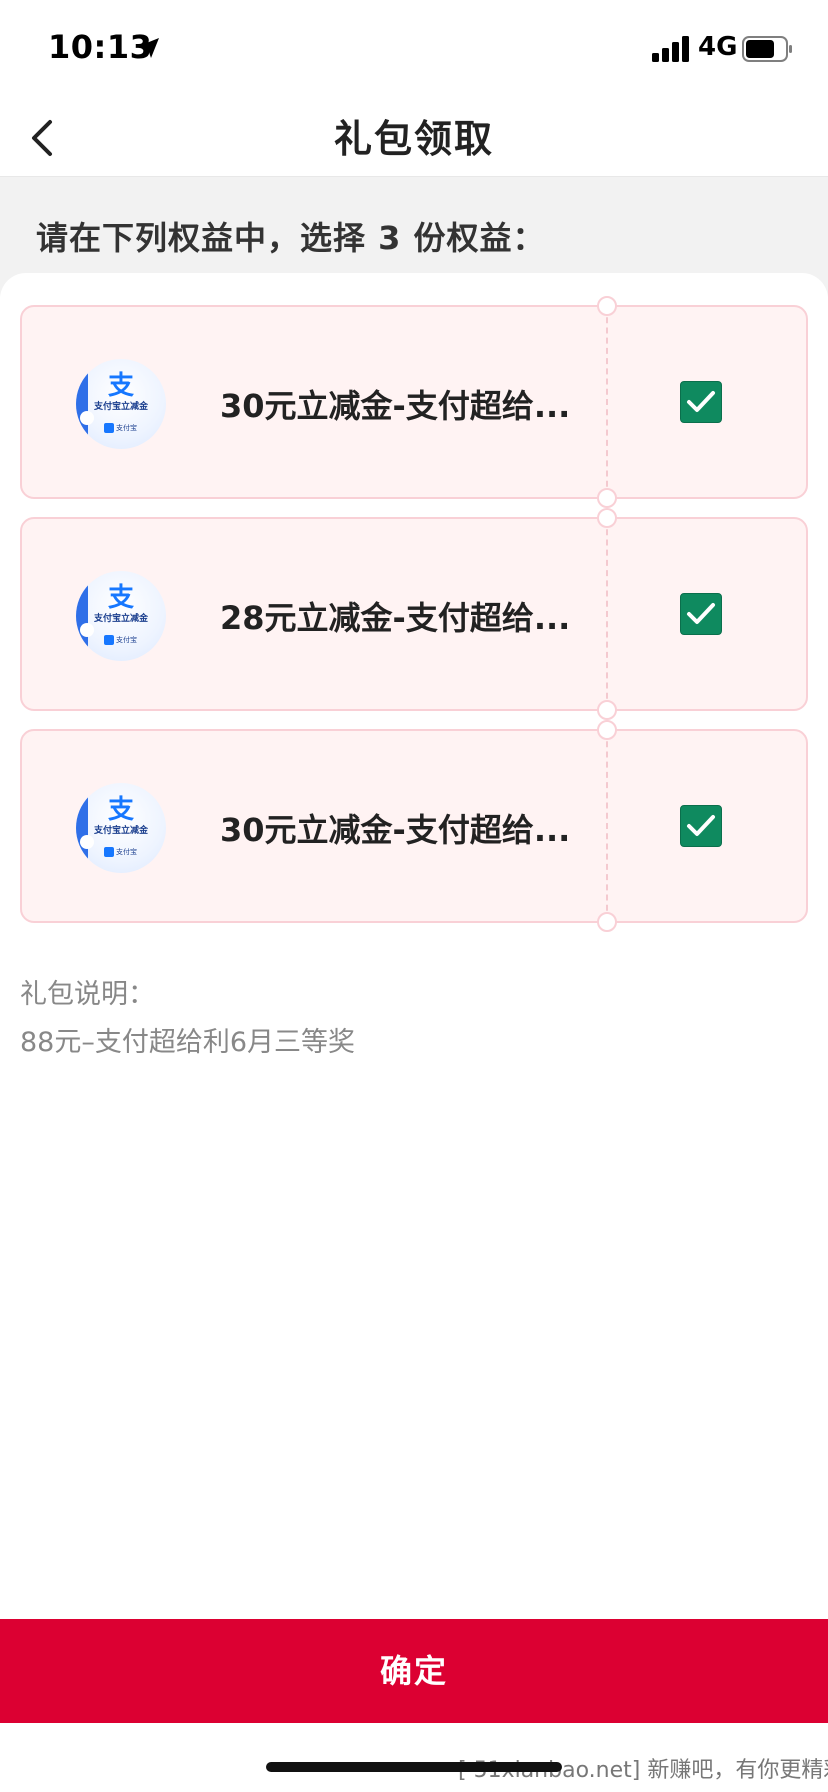 The width and height of the screenshot is (828, 1792). Describe the element at coordinates (670, 49) in the screenshot. I see `cellular-signal-icon` at that location.